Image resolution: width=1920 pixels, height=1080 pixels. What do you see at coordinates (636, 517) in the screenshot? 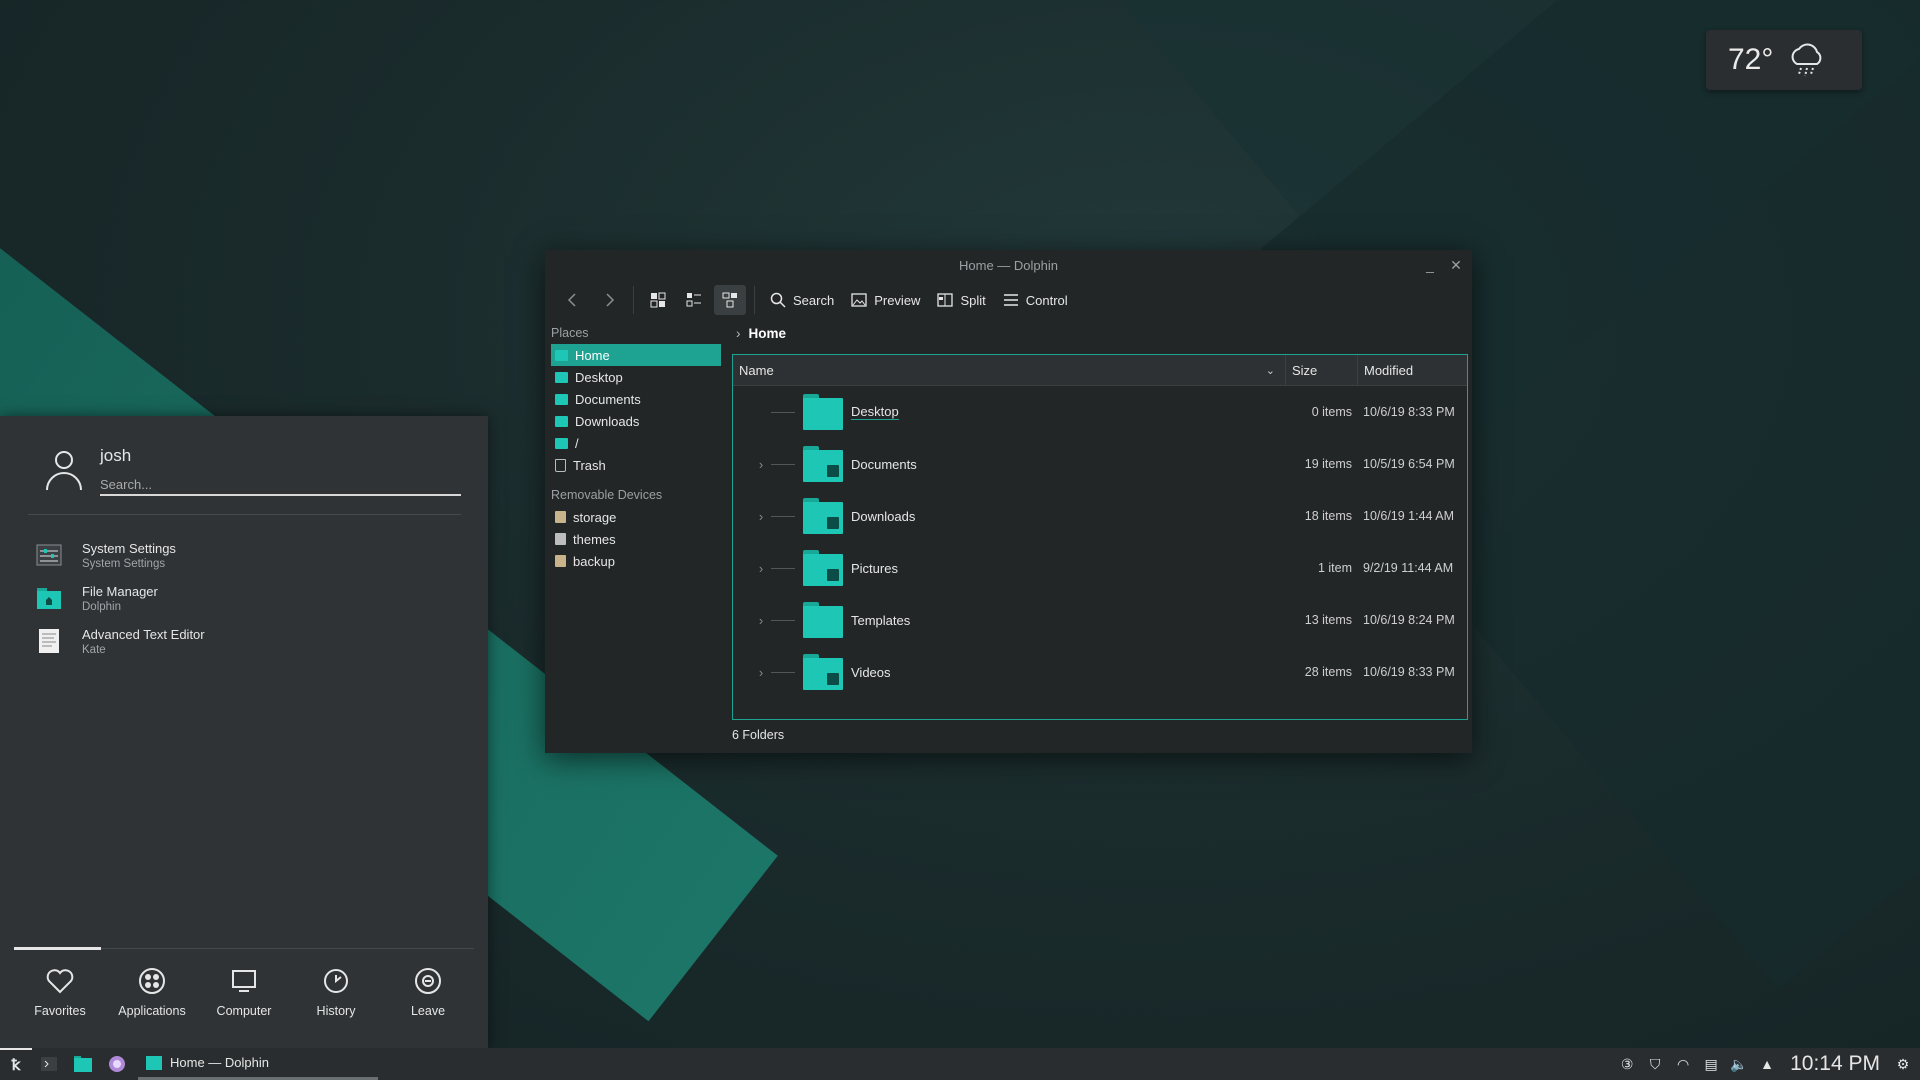
I see `device-storage: storage` at bounding box center [636, 517].